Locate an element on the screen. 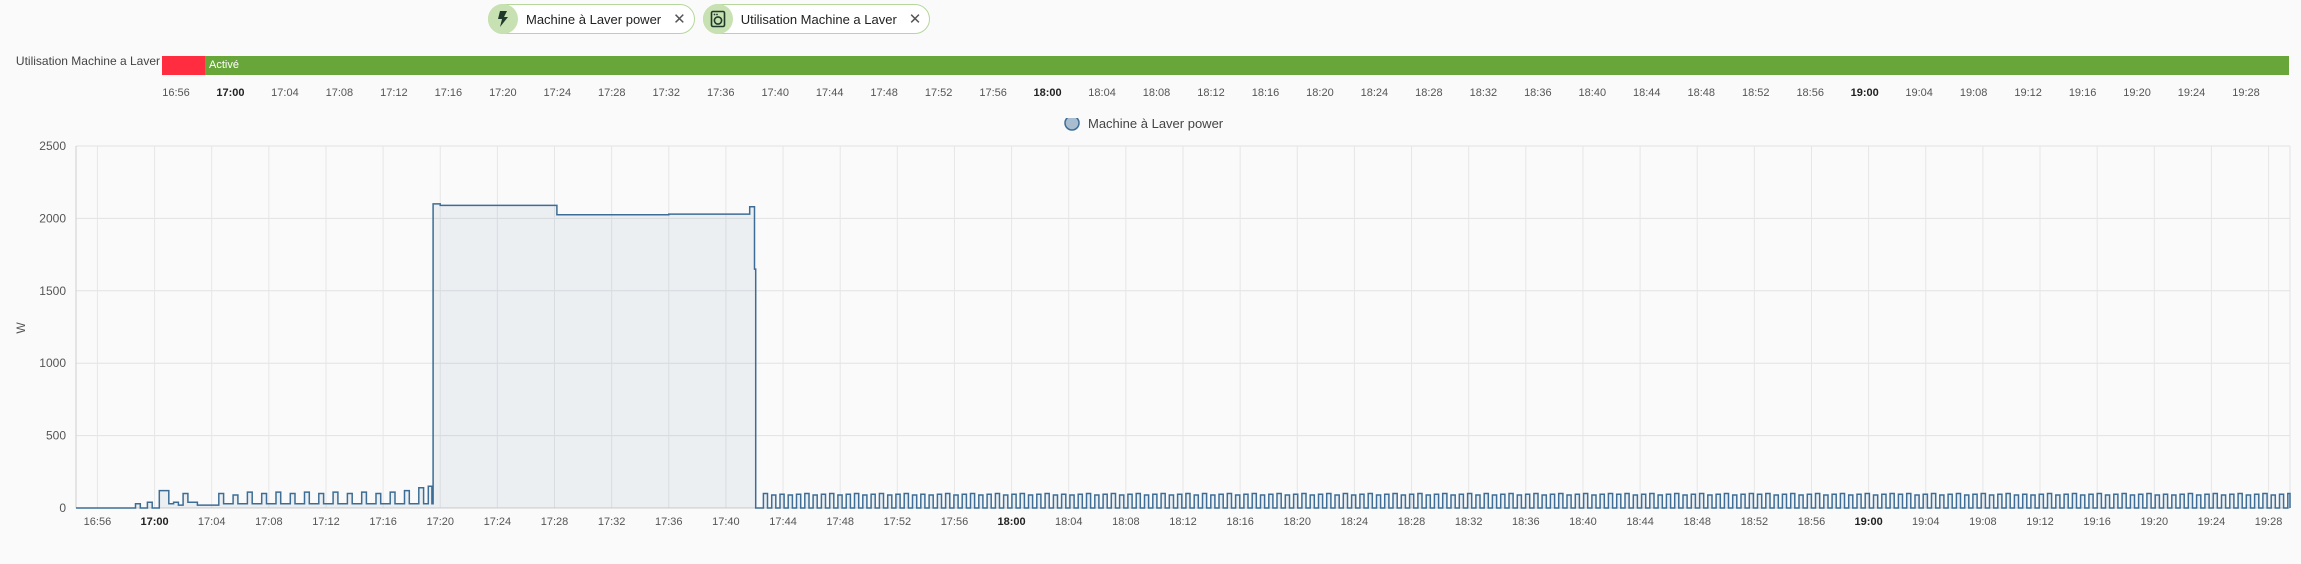  x-tick-label: 17:44 is located at coordinates (783, 522).